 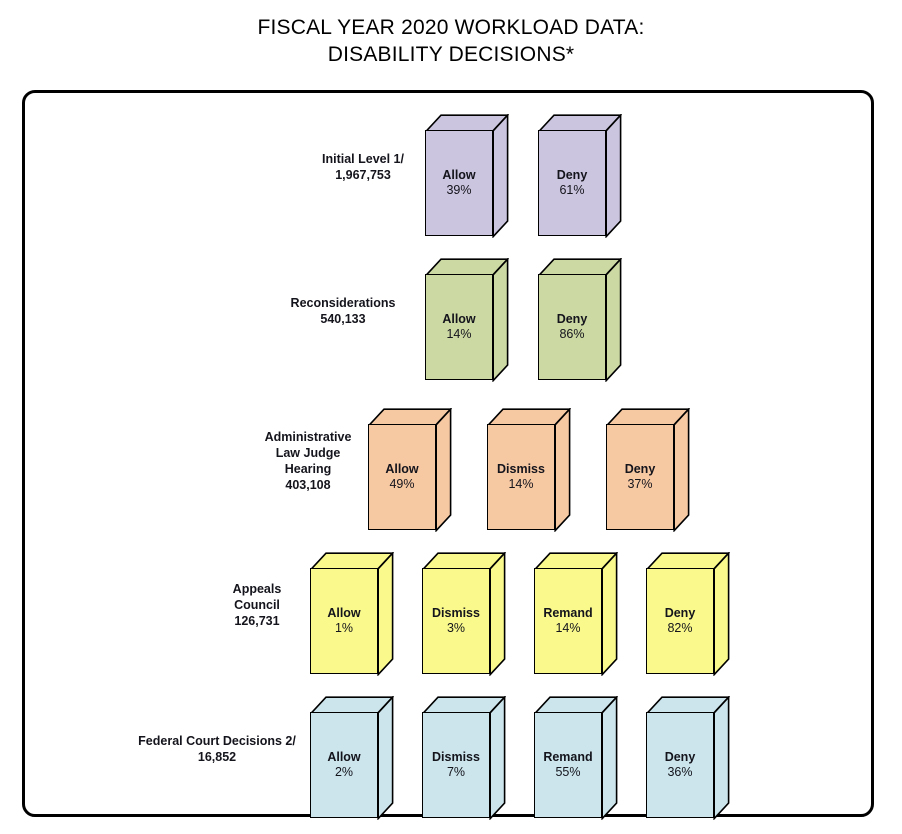 I want to click on row-label-text: Council, so click(x=257, y=605).